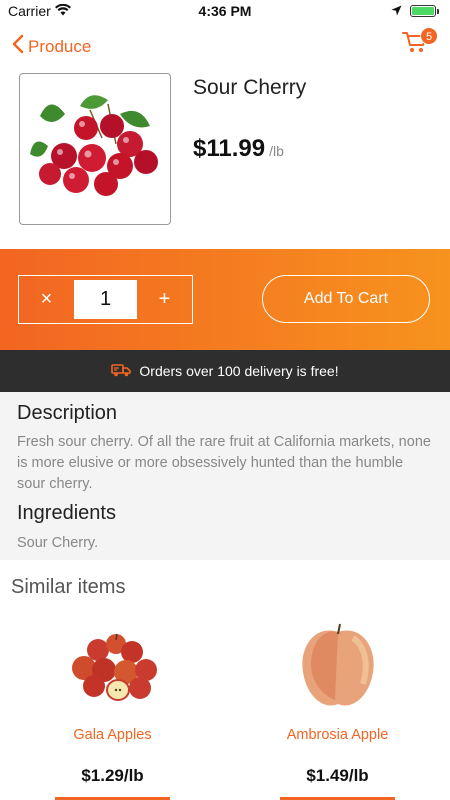 Image resolution: width=450 pixels, height=800 pixels. Describe the element at coordinates (60, 46) in the screenshot. I see `back-button-label: Produce` at that location.